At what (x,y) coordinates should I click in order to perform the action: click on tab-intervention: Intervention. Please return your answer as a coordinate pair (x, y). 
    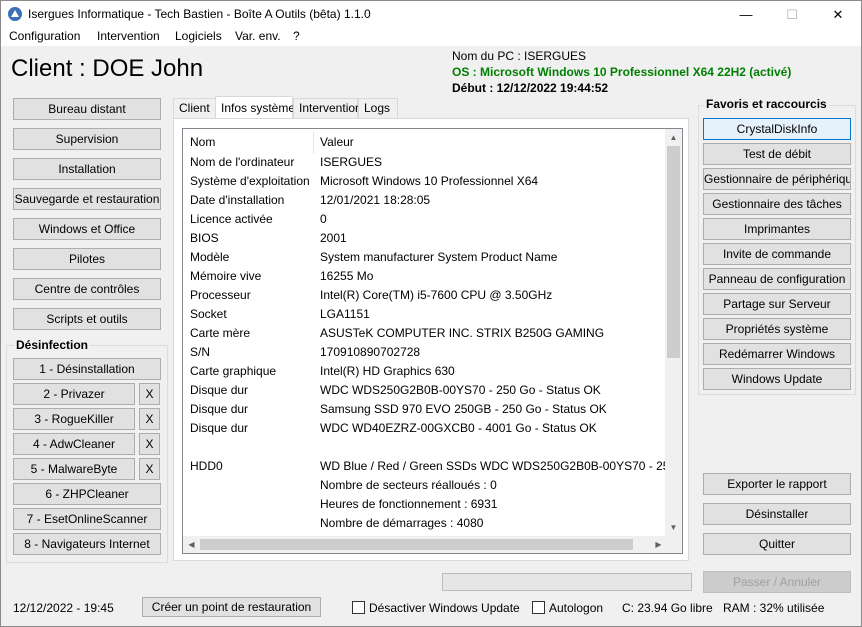
    Looking at the image, I should click on (327, 108).